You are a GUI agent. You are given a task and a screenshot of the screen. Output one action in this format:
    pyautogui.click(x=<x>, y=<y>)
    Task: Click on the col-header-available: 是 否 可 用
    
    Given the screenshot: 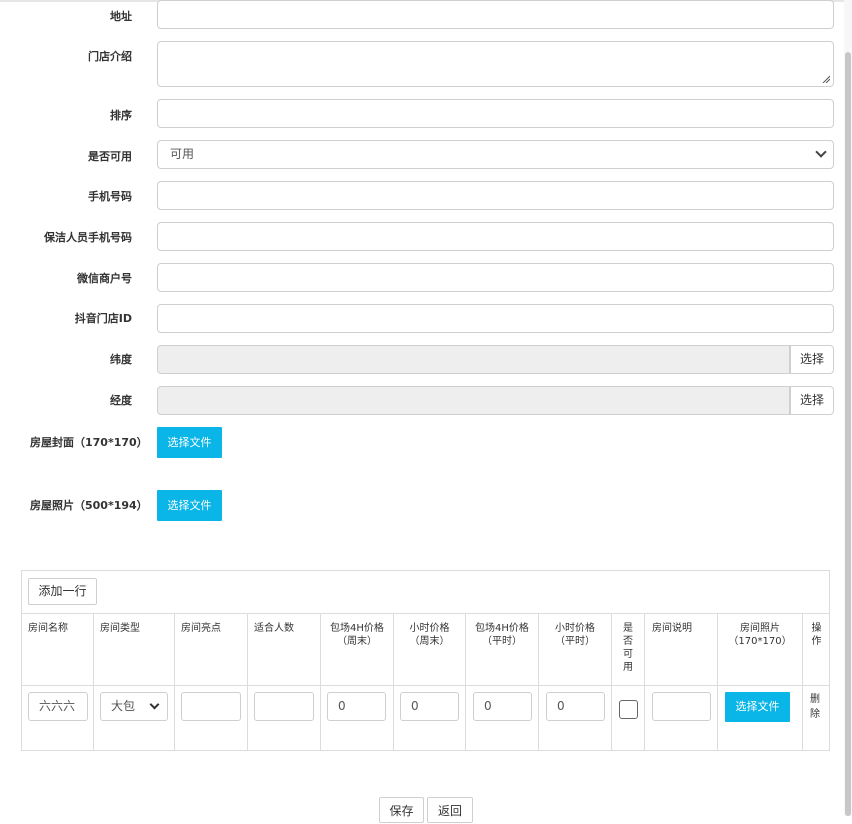 What is the action you would take?
    pyautogui.click(x=628, y=648)
    